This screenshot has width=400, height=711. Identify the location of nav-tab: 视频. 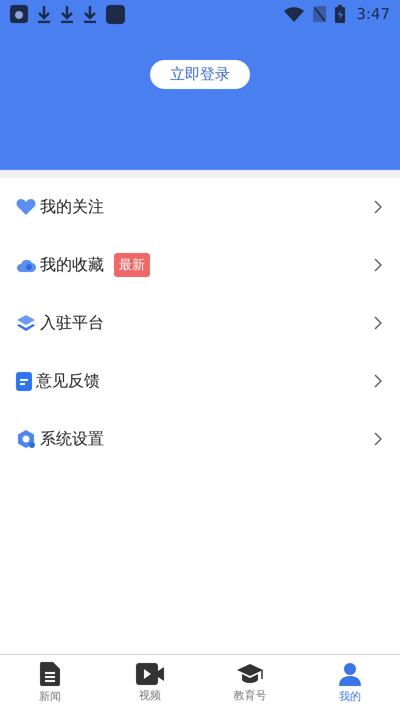
(150, 683).